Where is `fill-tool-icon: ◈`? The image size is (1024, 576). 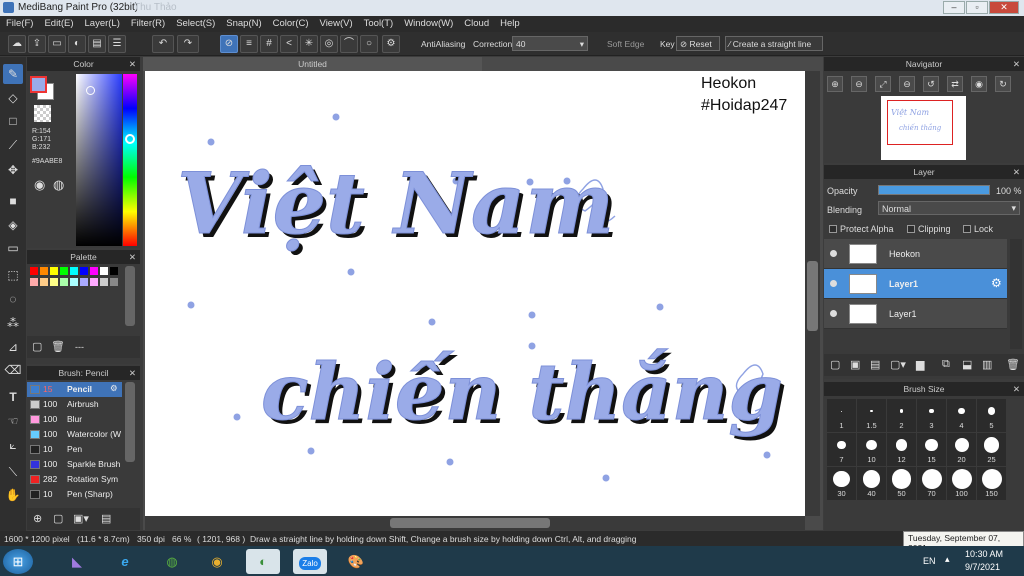 fill-tool-icon: ◈ is located at coordinates (13, 225).